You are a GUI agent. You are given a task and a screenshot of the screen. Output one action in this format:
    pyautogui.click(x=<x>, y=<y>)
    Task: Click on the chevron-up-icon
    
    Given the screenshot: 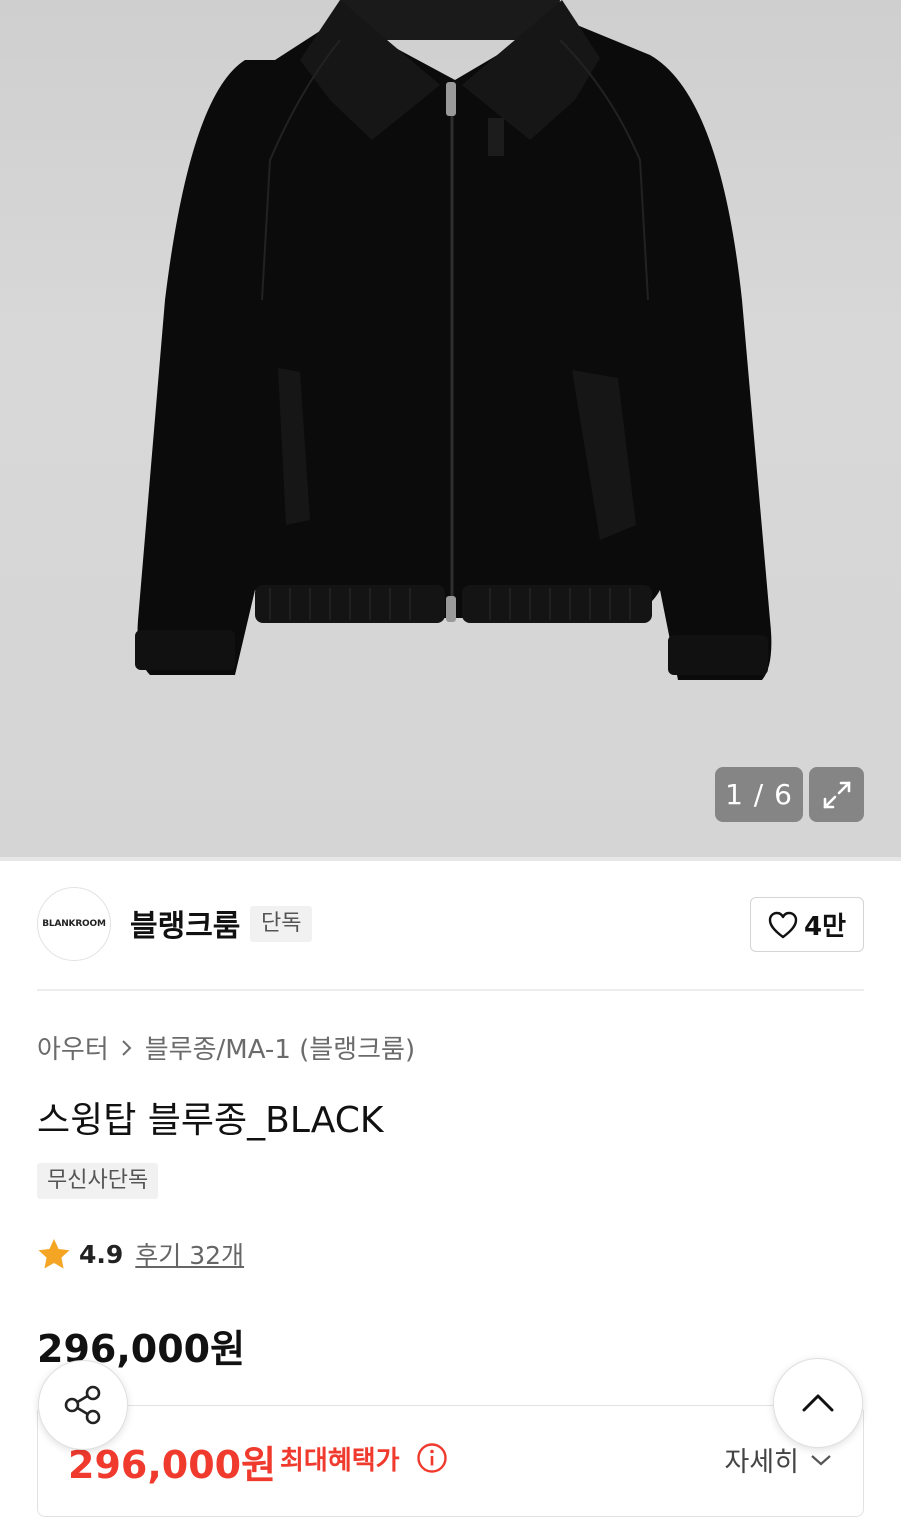 What is the action you would take?
    pyautogui.click(x=818, y=1403)
    